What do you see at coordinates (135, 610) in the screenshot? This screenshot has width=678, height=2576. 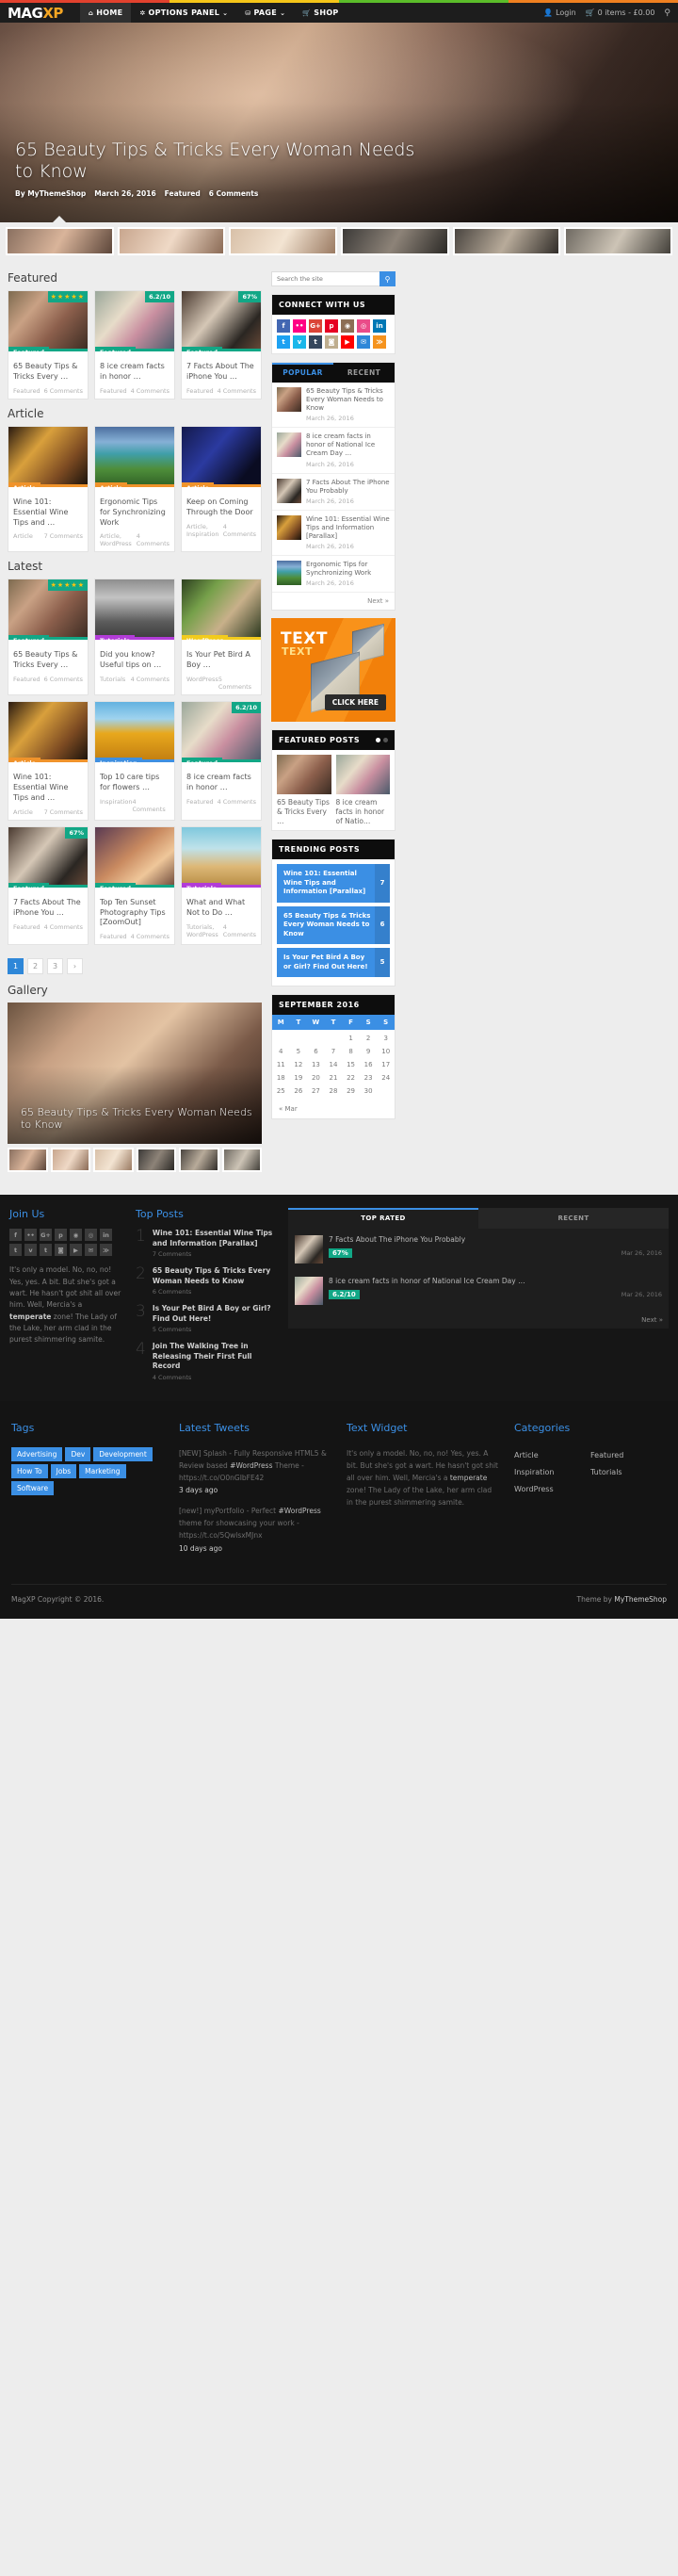 I see `post-thumbnail: Tutorials` at bounding box center [135, 610].